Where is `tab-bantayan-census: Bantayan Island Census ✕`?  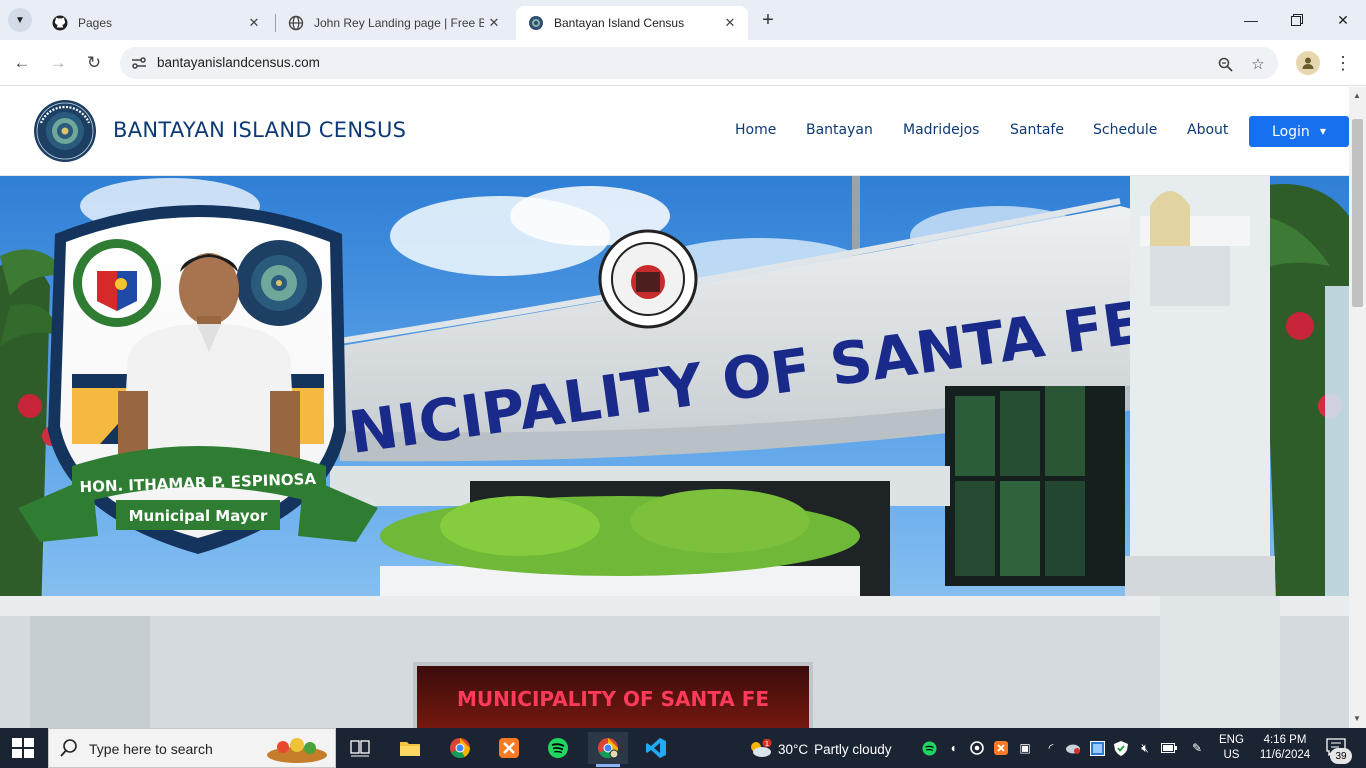
tab-bantayan-census: Bantayan Island Census ✕ is located at coordinates (632, 23).